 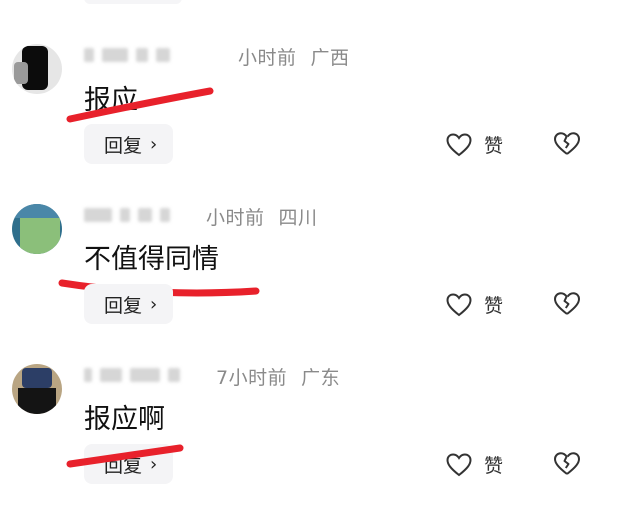 I want to click on comment-meta: 7小时前 广东, so click(x=278, y=376).